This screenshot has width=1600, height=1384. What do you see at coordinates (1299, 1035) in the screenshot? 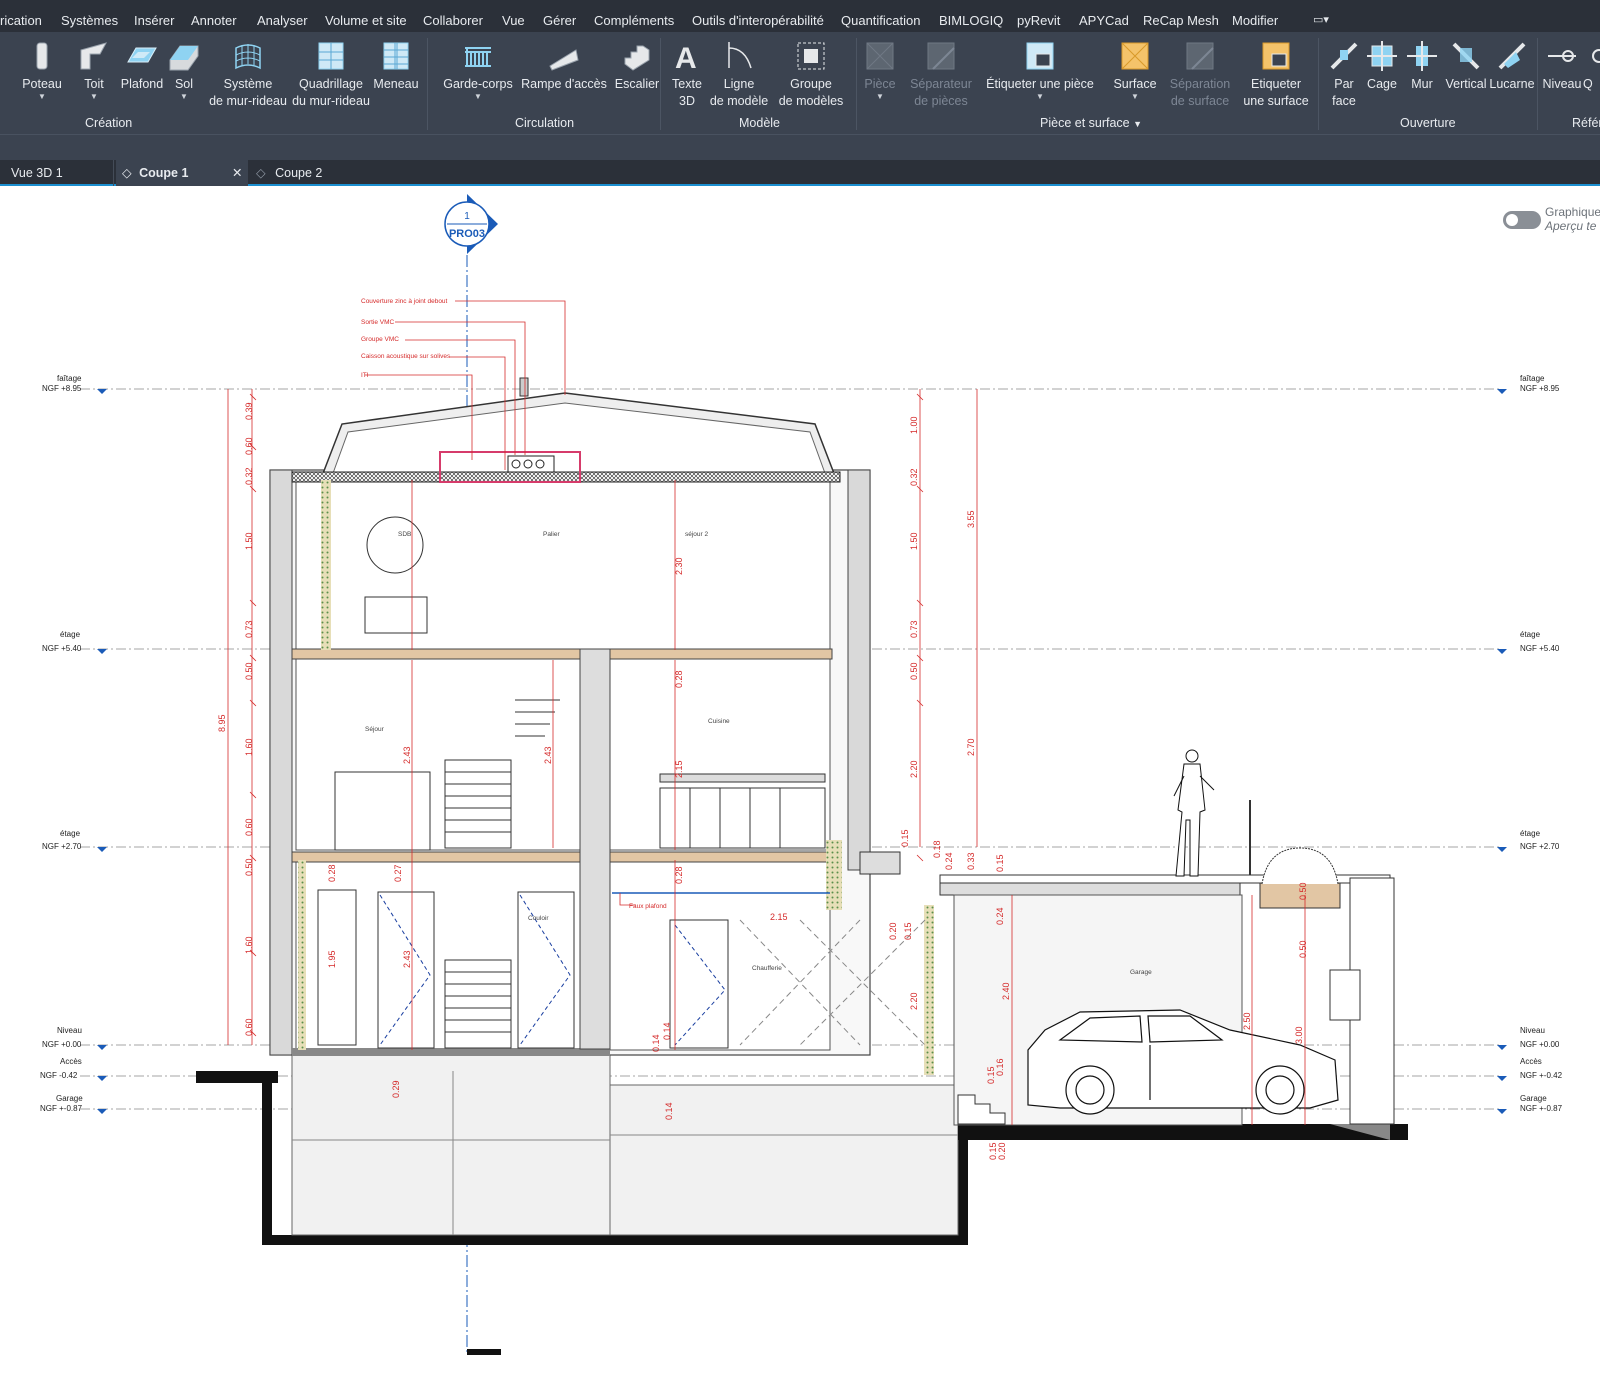
I see `dim-text: 3.00` at bounding box center [1299, 1035].